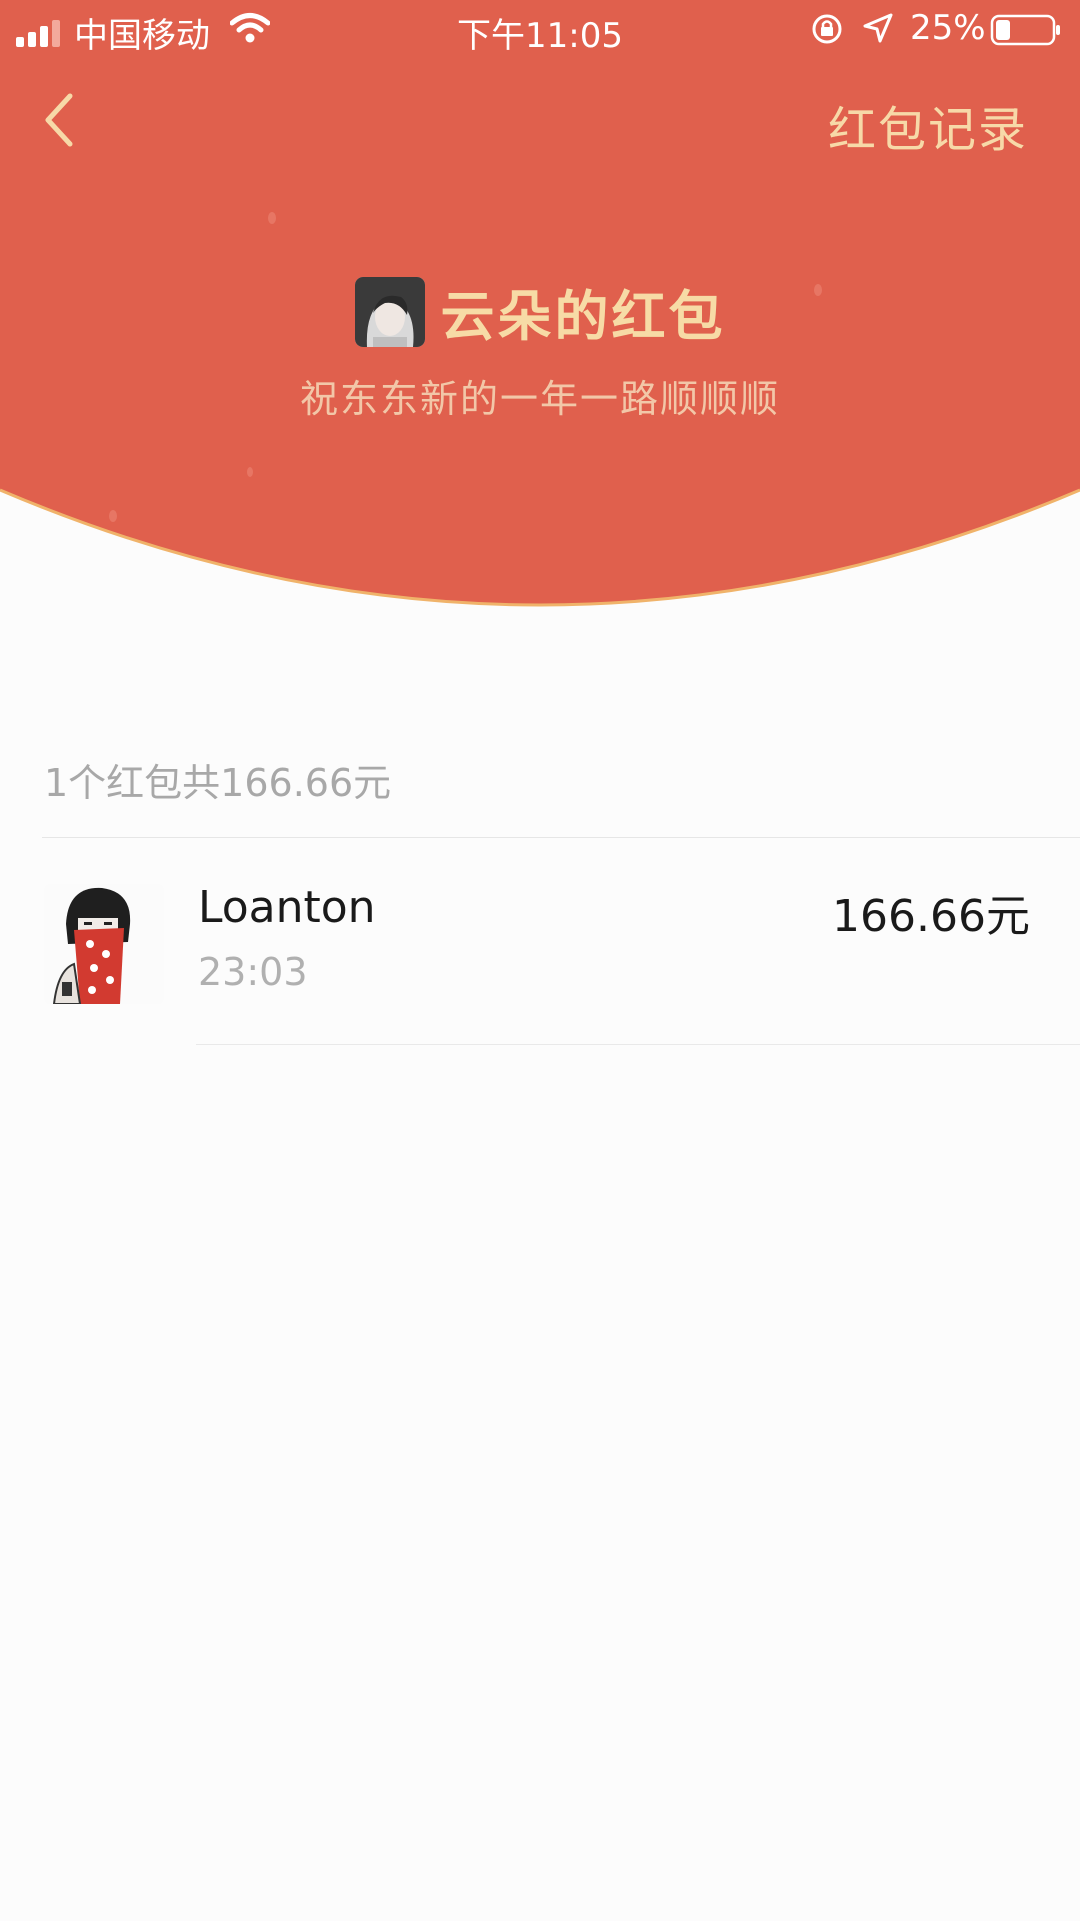  I want to click on back-button, so click(65, 120).